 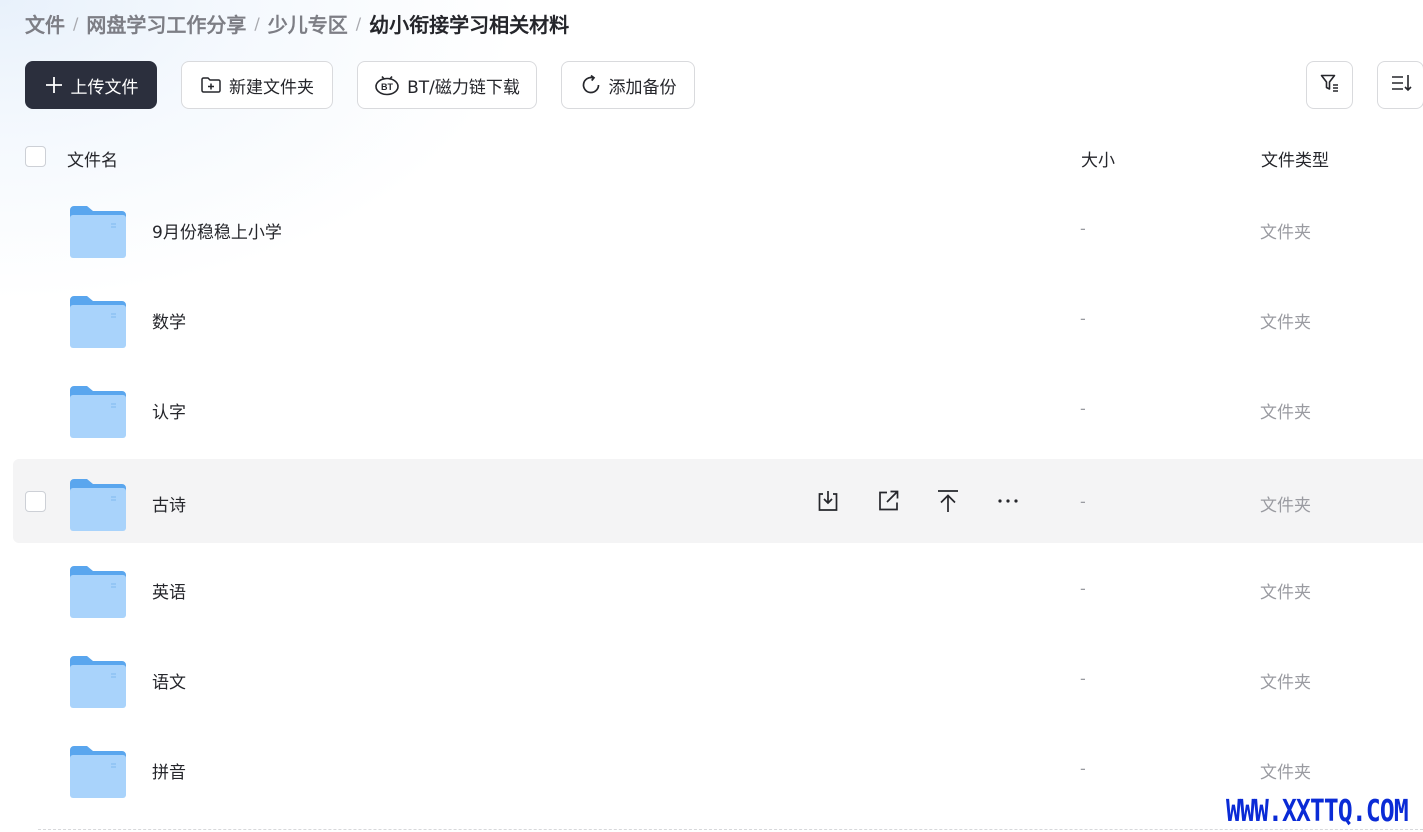 I want to click on file-row: 数学 - 文件夹, so click(x=718, y=318).